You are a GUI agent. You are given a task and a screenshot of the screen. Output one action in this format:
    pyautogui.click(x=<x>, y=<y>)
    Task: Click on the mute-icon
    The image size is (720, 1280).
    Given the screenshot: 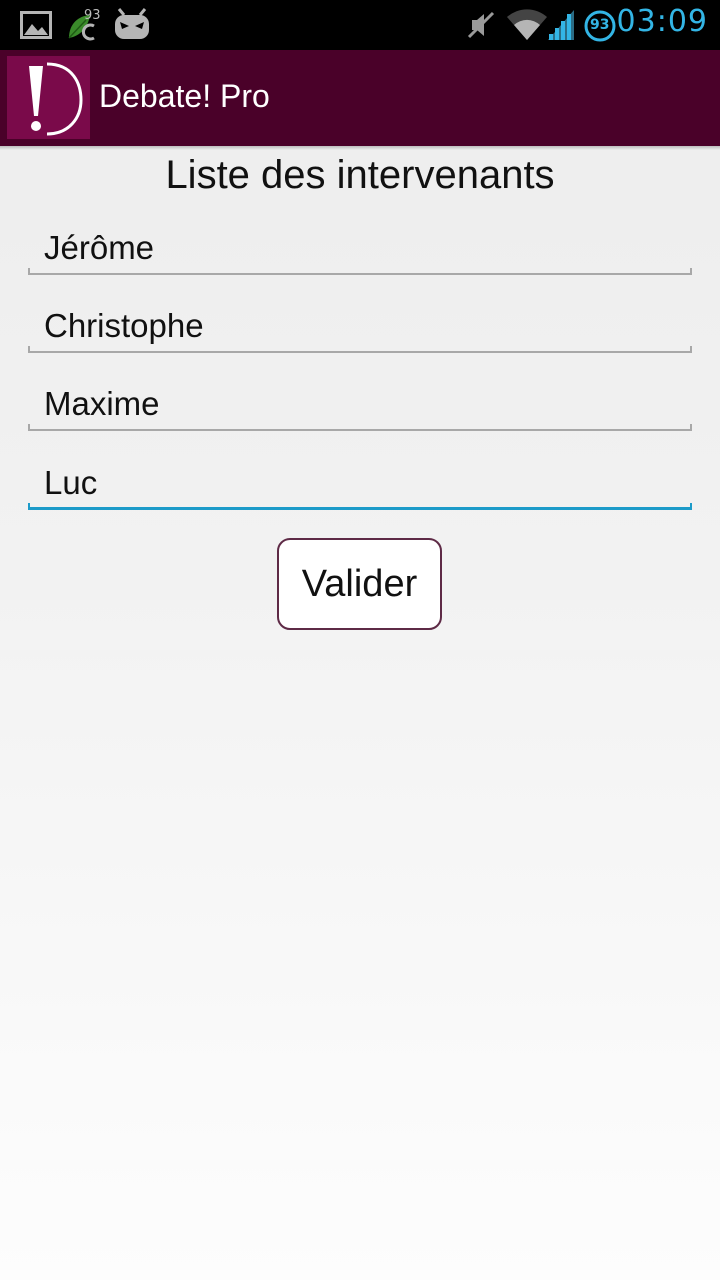 What is the action you would take?
    pyautogui.click(x=481, y=25)
    